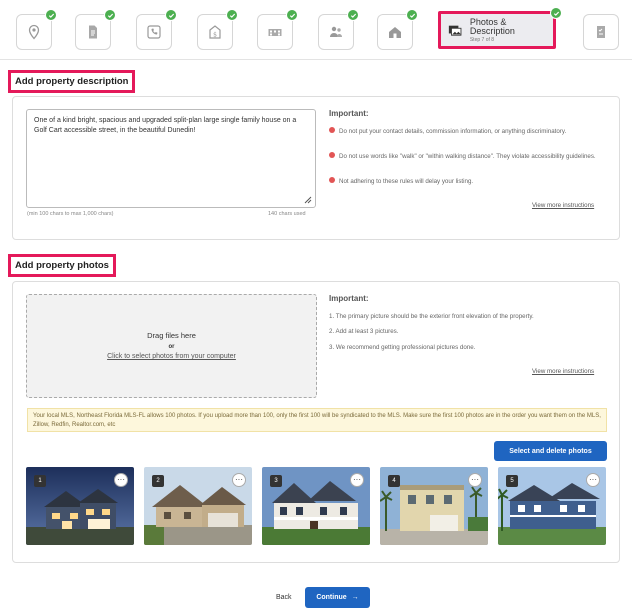 The width and height of the screenshot is (632, 615). I want to click on document-icon, so click(93, 32).